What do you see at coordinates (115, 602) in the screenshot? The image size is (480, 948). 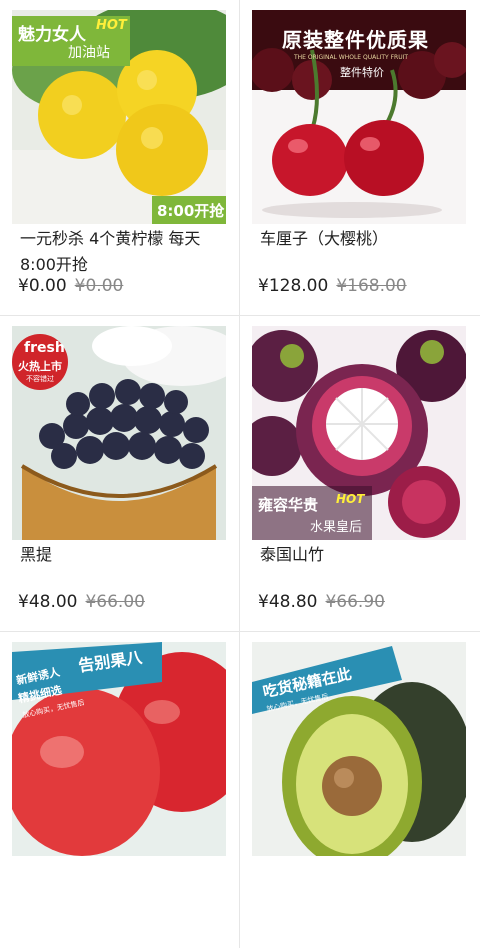 I see `product-old-price: ¥66.00` at bounding box center [115, 602].